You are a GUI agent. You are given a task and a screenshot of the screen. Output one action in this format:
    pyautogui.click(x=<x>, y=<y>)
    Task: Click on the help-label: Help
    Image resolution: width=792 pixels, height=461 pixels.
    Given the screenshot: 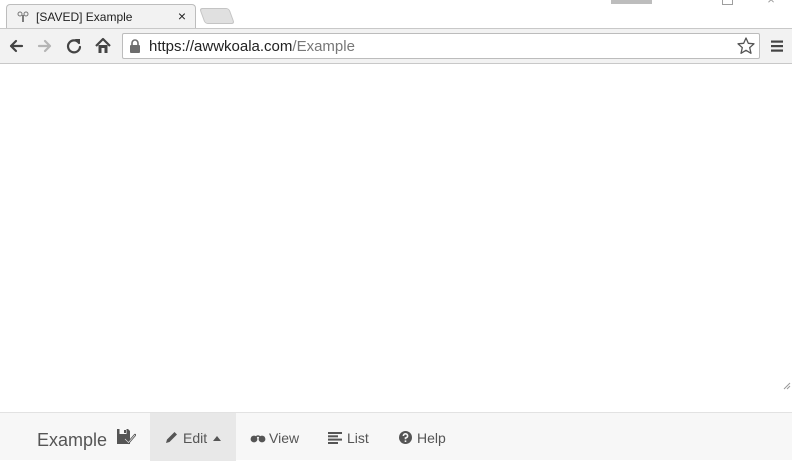 What is the action you would take?
    pyautogui.click(x=431, y=438)
    